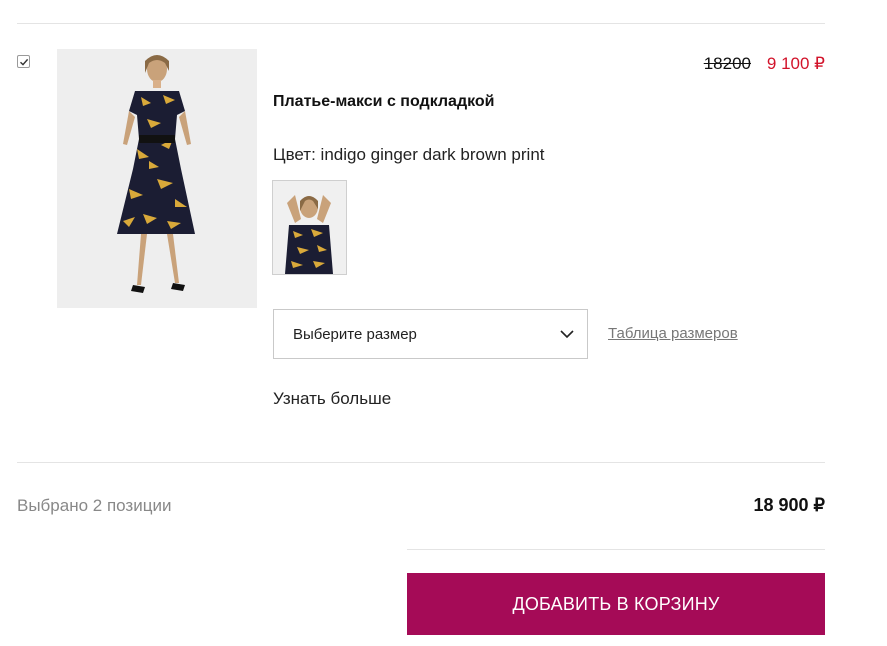  Describe the element at coordinates (616, 549) in the screenshot. I see `total-divider` at that location.